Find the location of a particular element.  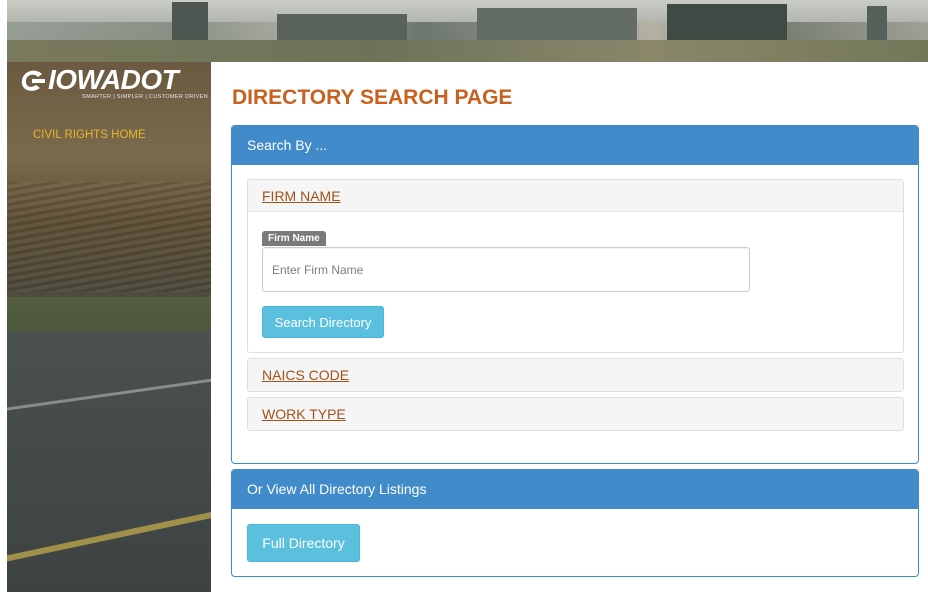

accordion-header: FIRM NAME is located at coordinates (575, 196).